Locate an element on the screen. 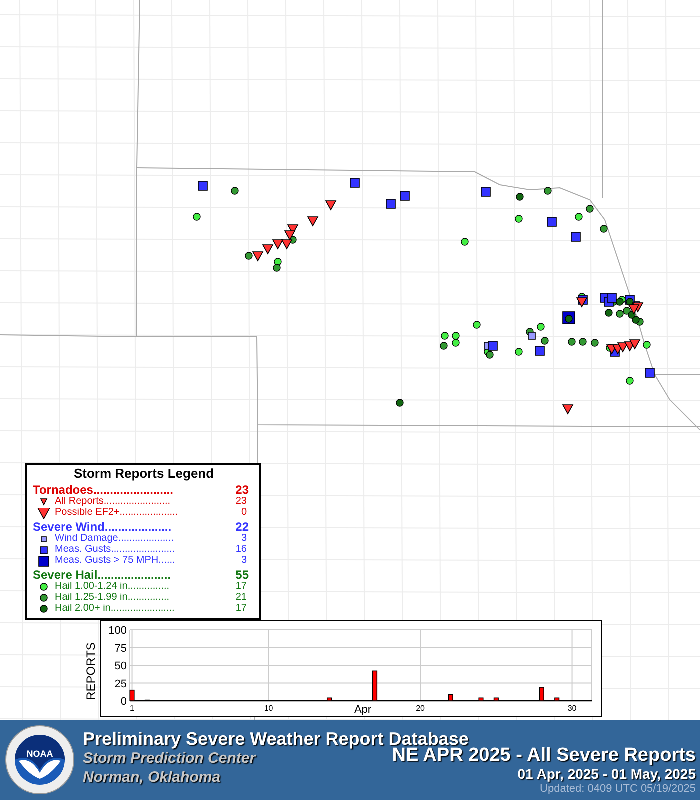 The image size is (700, 800). footer-title: Preliminary Severe Weather Report Database is located at coordinates (276, 739).